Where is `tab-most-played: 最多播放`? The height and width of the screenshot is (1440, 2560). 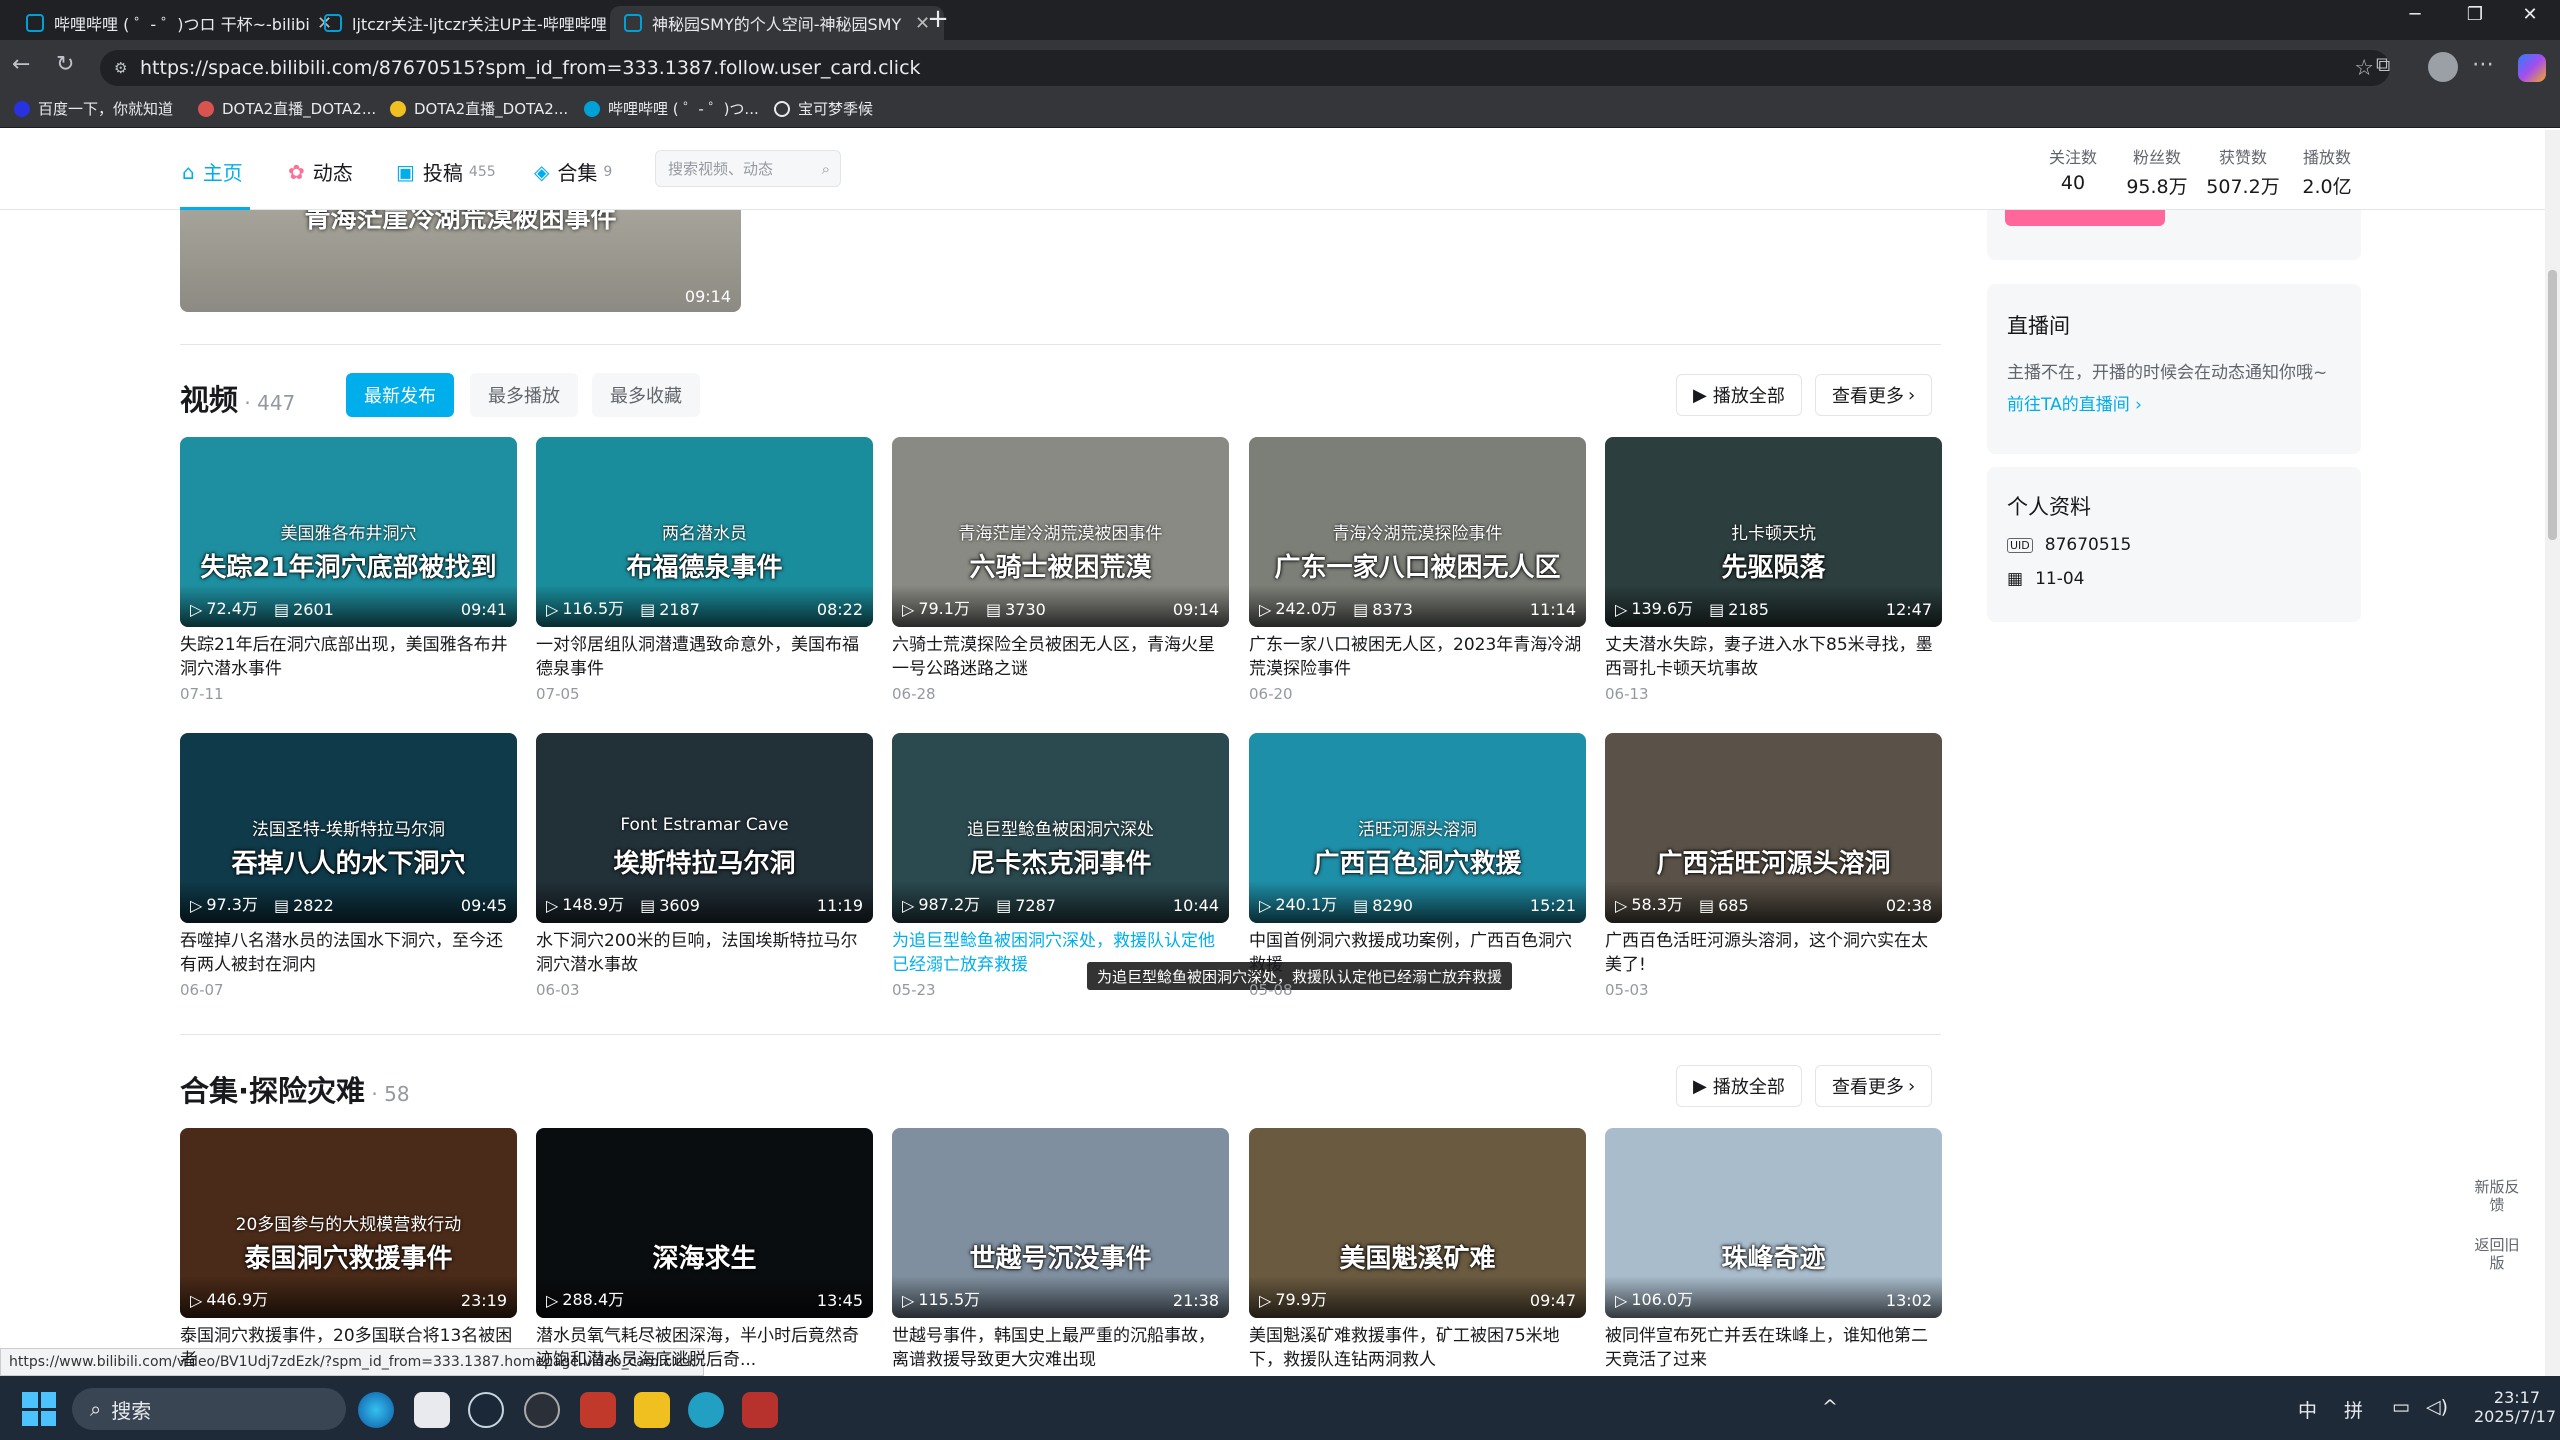 tab-most-played: 最多播放 is located at coordinates (524, 395).